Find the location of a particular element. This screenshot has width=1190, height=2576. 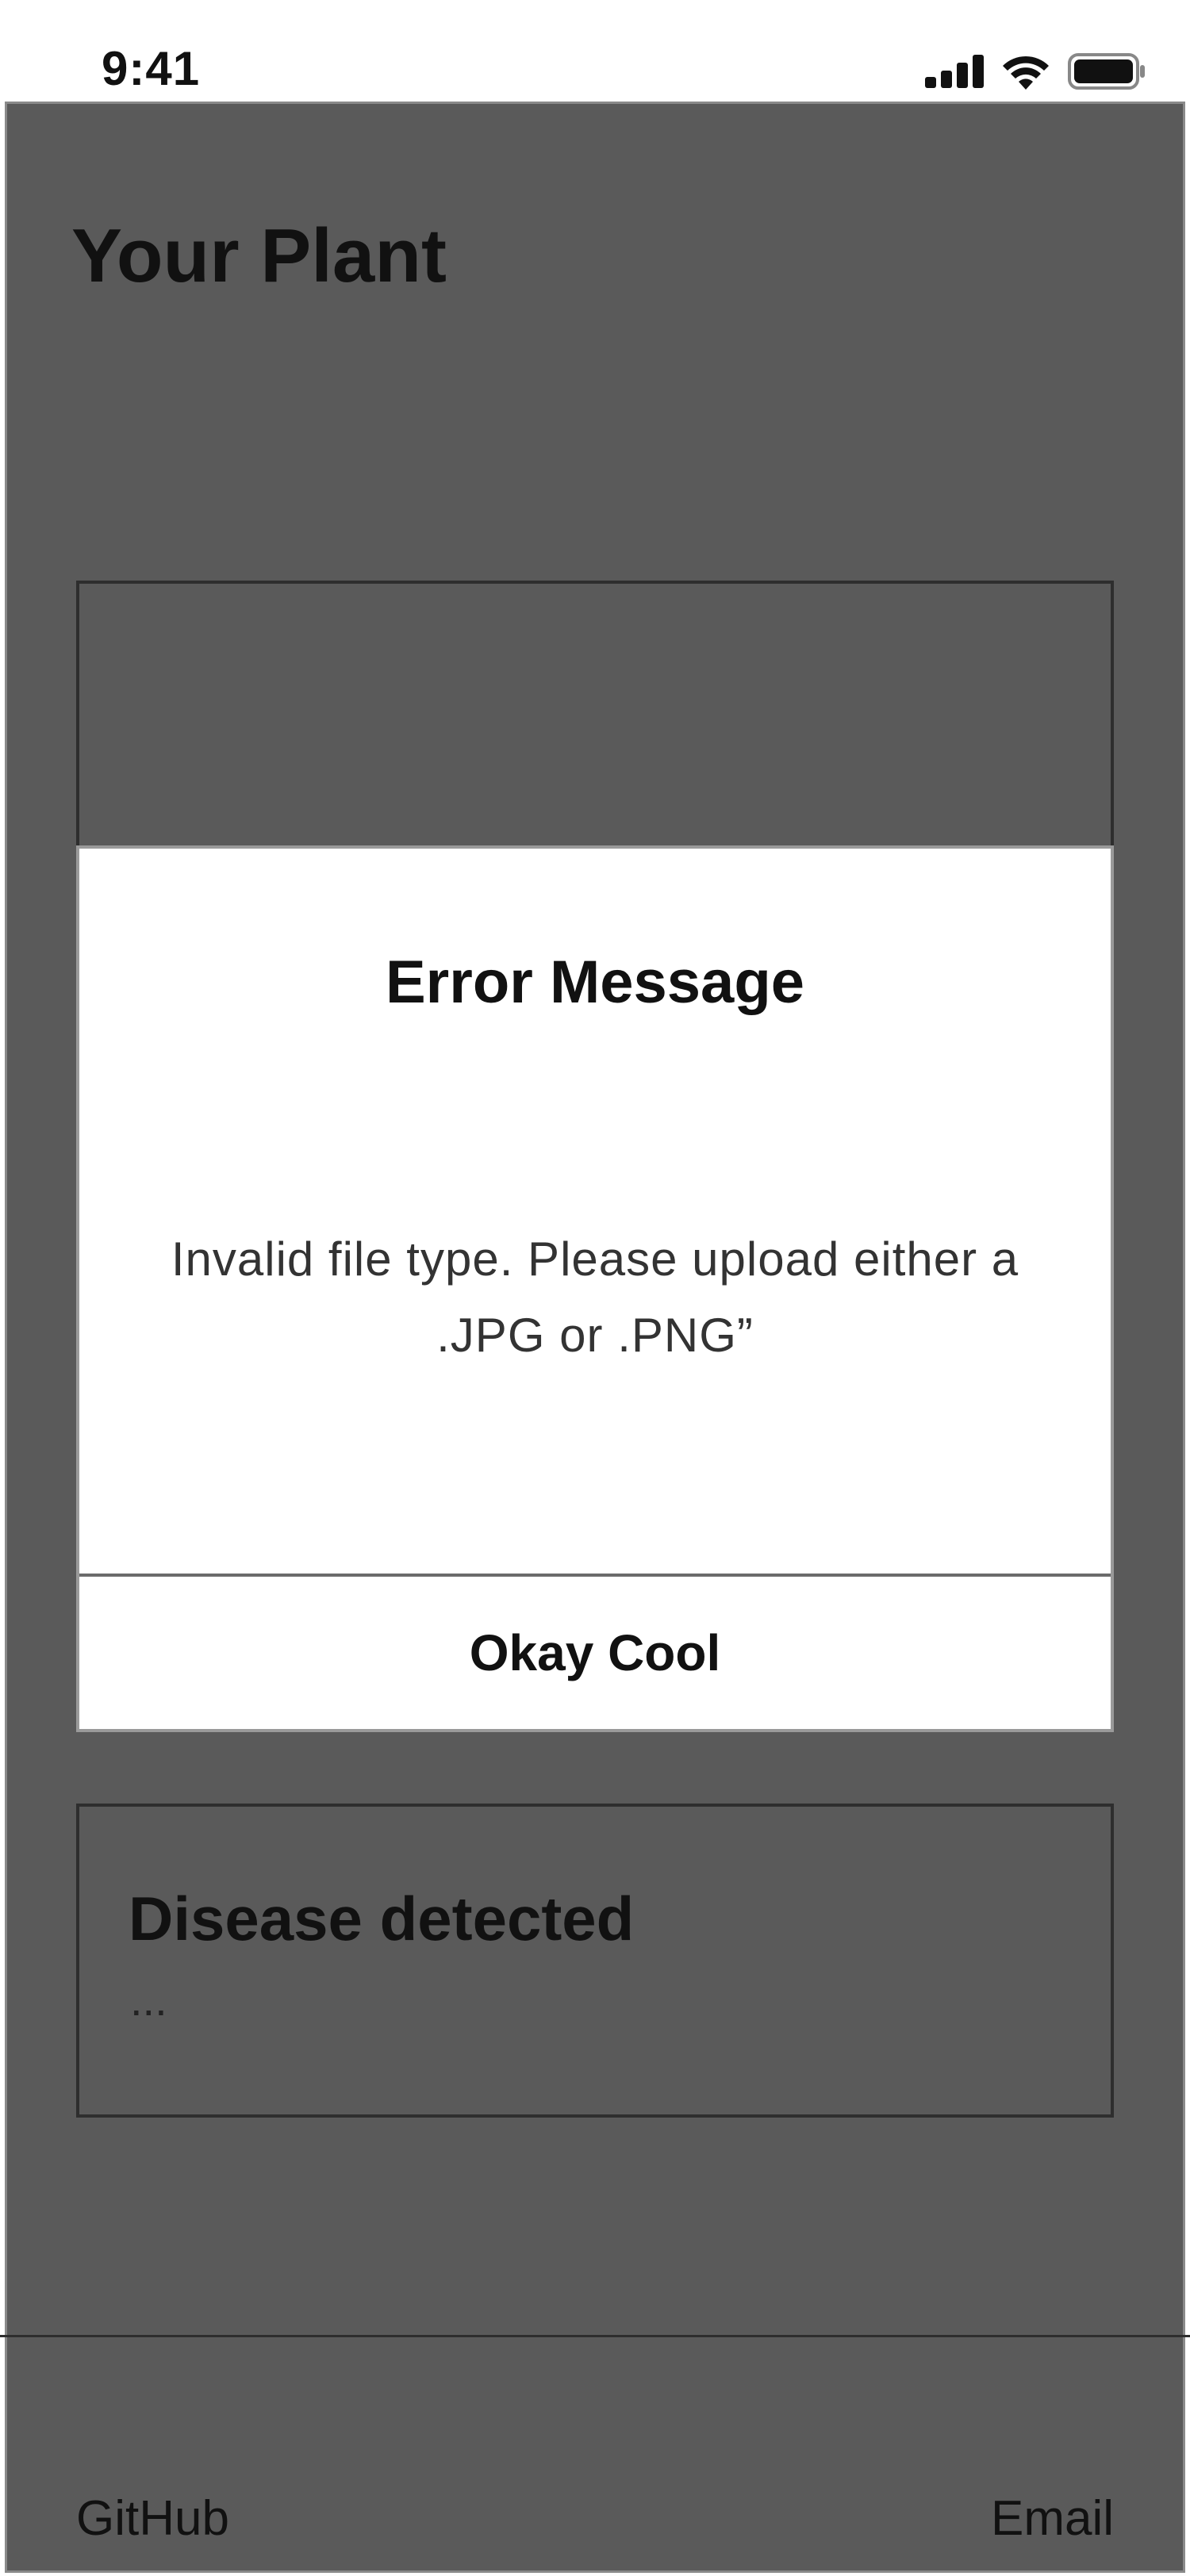

github-link: GitHub is located at coordinates (152, 2519).